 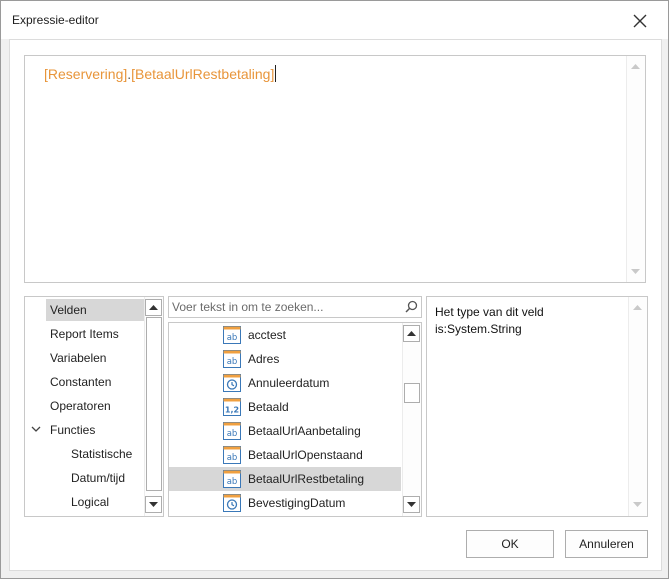 I want to click on field-list-item: ab BetaalUrlRestbetaling, so click(x=285, y=479).